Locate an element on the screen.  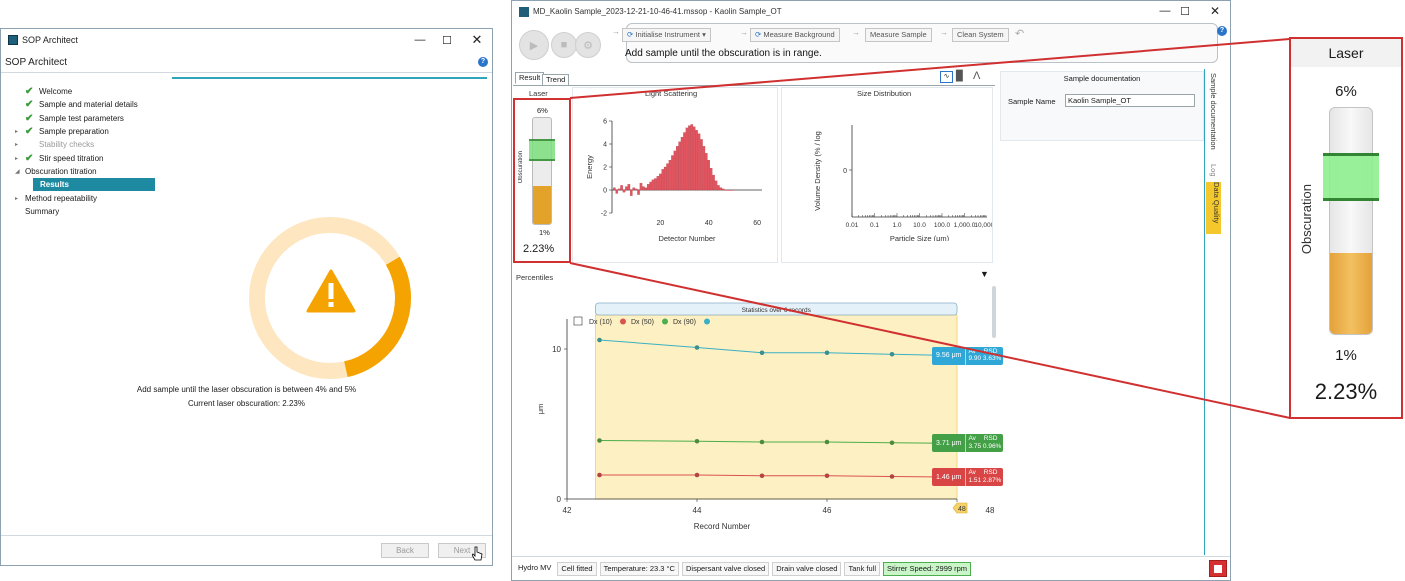
legend-label: Dx (90) is located at coordinates (684, 322).